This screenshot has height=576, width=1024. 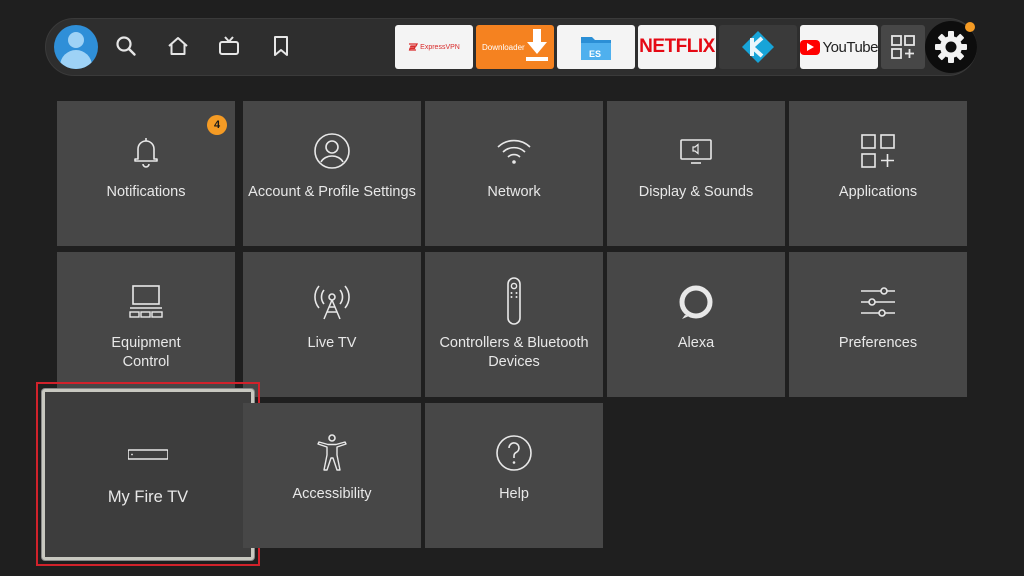 What do you see at coordinates (146, 173) in the screenshot?
I see `tile-notifications: Notifications 4` at bounding box center [146, 173].